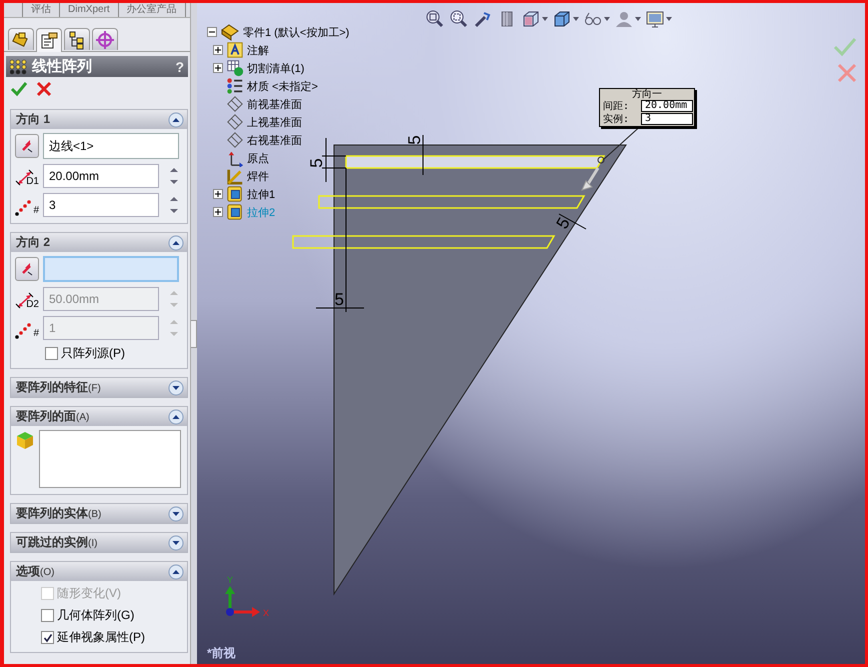 The width and height of the screenshot is (868, 667). I want to click on configuration-manager-tab, so click(77, 39).